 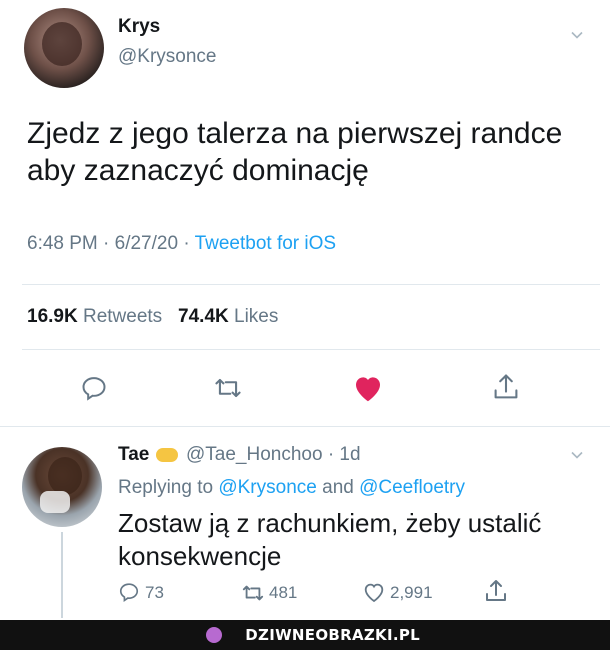 What do you see at coordinates (267, 487) in the screenshot?
I see `mention-link: @Krysonce` at bounding box center [267, 487].